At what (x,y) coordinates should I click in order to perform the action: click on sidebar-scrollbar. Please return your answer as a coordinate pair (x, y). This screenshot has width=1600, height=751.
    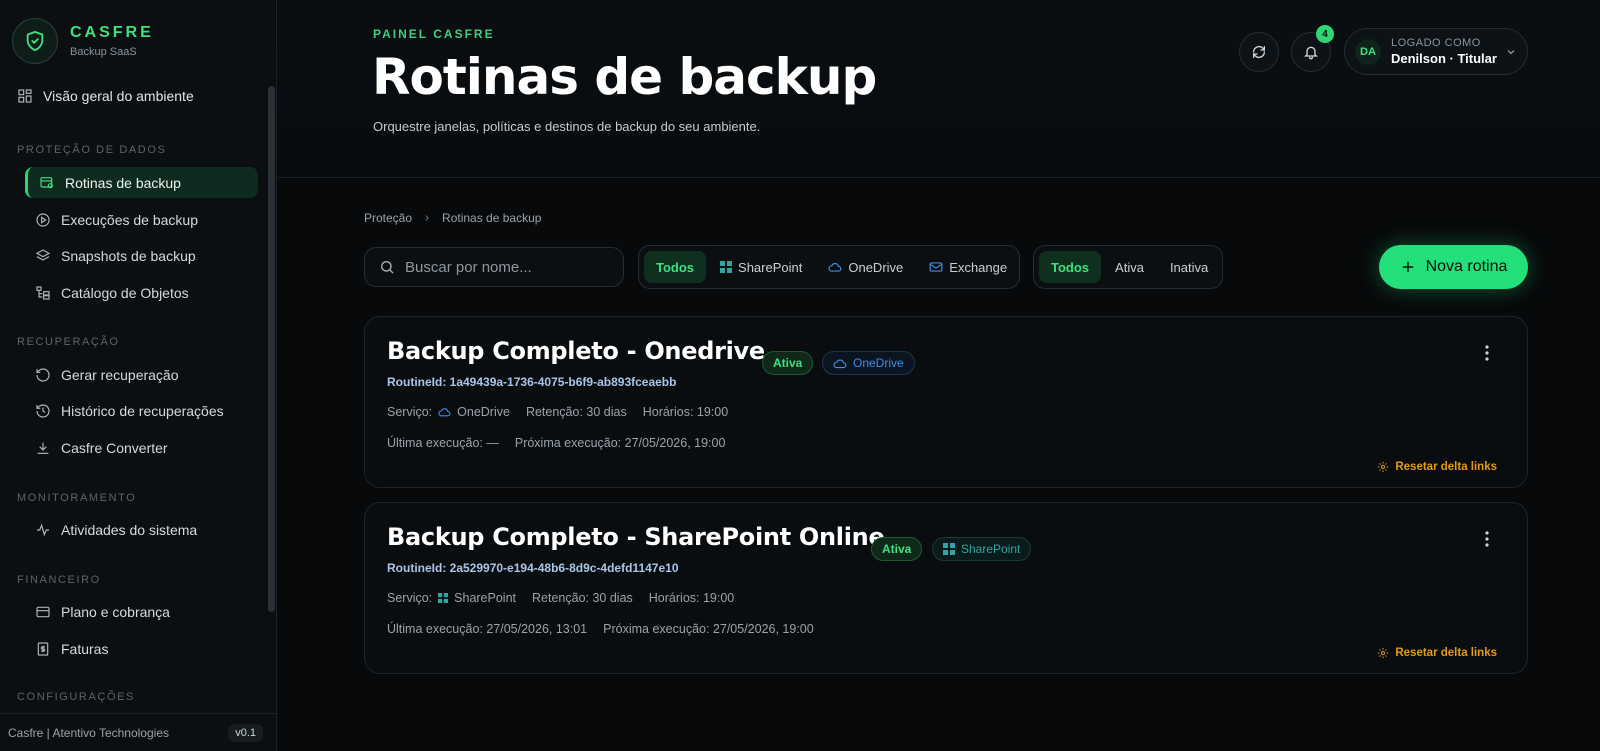
    Looking at the image, I should click on (271, 349).